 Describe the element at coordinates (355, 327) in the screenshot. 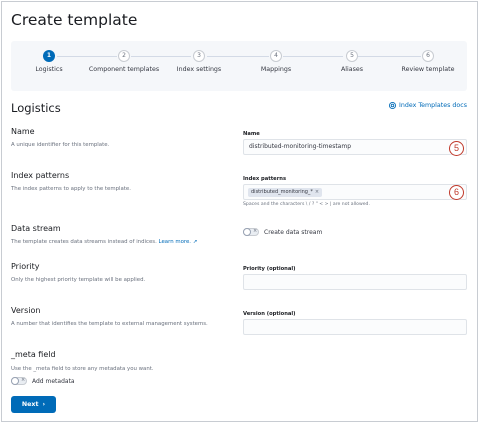

I see `version-input` at that location.